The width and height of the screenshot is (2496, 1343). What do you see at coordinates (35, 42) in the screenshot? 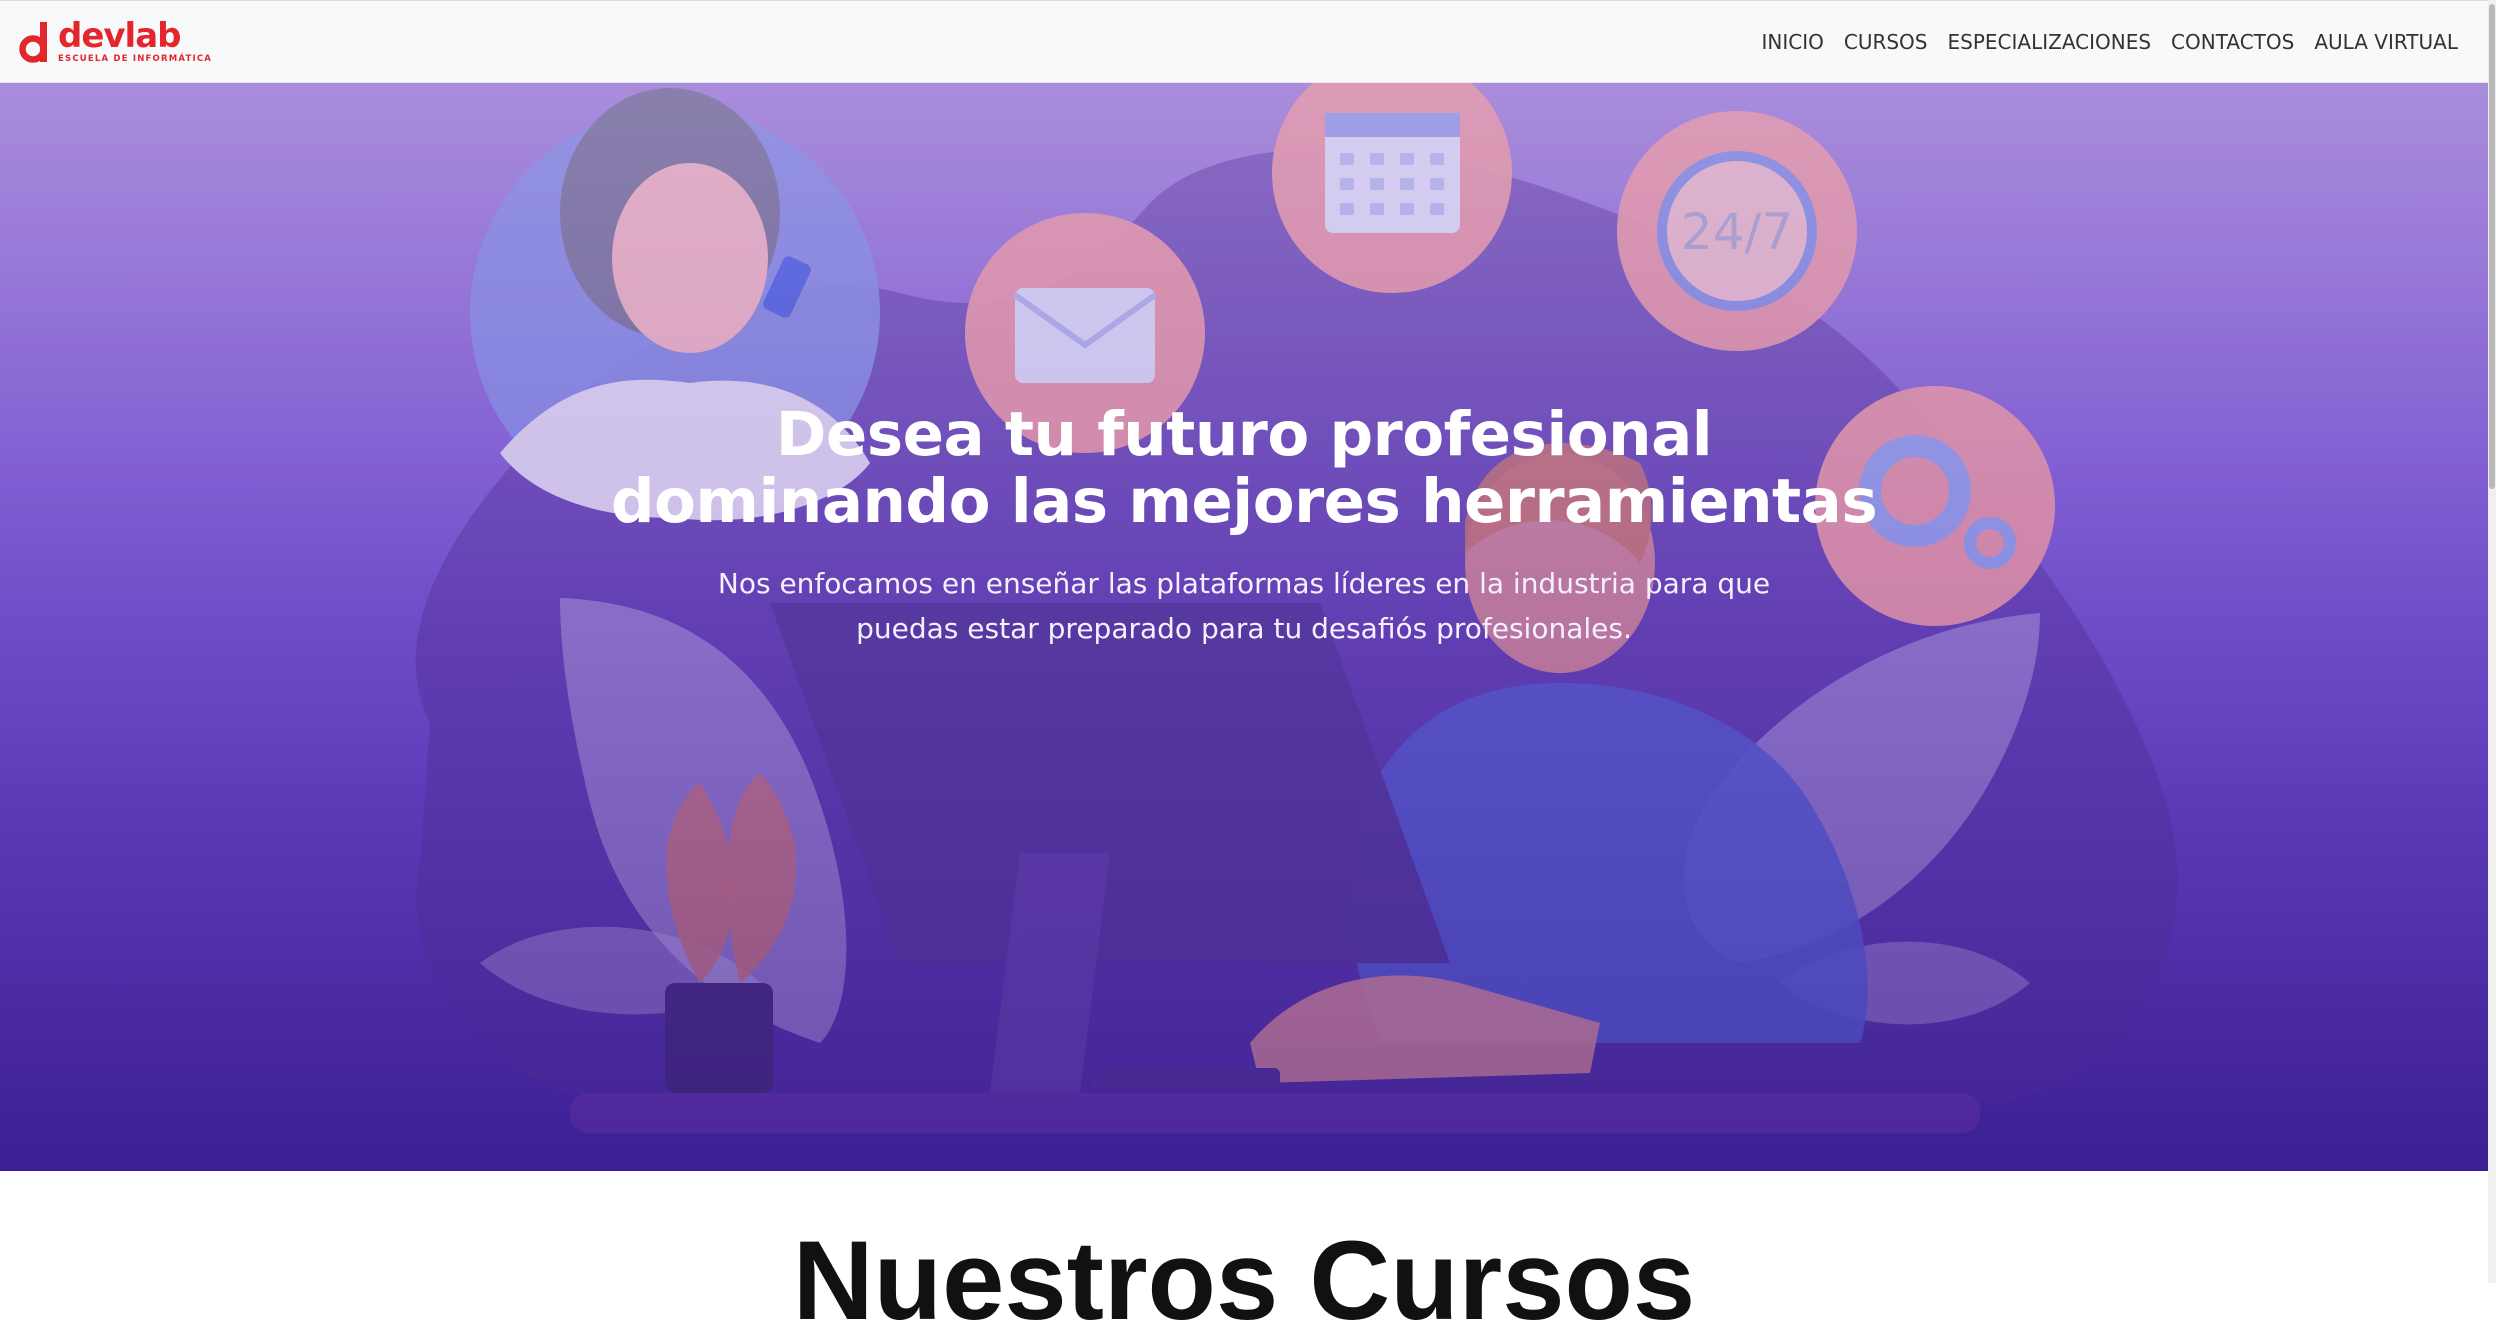
I see `devlab-logo-icon` at bounding box center [35, 42].